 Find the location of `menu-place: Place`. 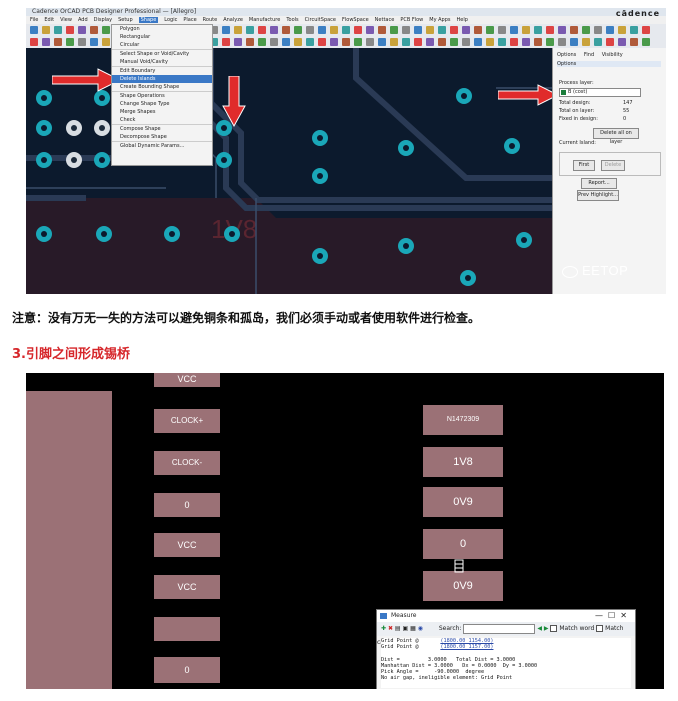

menu-place: Place is located at coordinates (189, 20).